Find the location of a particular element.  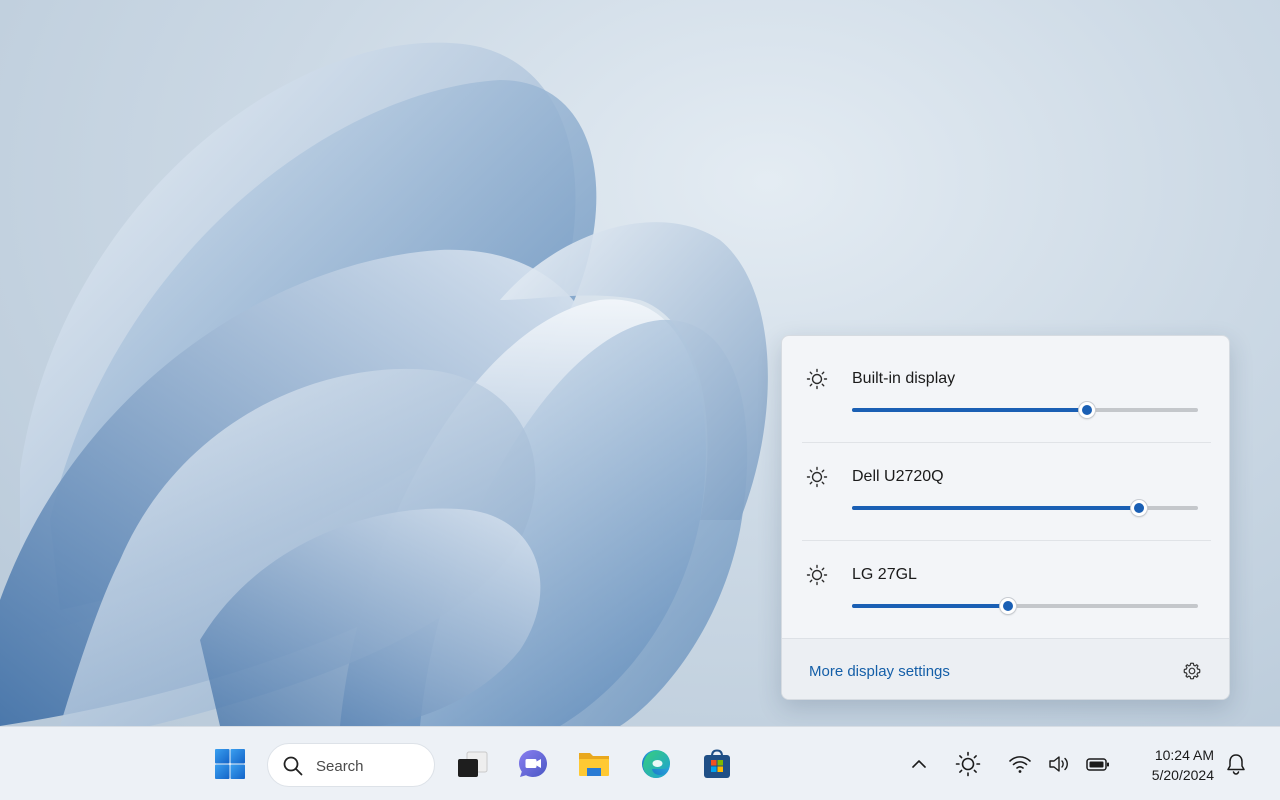

volume-tray-button is located at coordinates (1059, 764).